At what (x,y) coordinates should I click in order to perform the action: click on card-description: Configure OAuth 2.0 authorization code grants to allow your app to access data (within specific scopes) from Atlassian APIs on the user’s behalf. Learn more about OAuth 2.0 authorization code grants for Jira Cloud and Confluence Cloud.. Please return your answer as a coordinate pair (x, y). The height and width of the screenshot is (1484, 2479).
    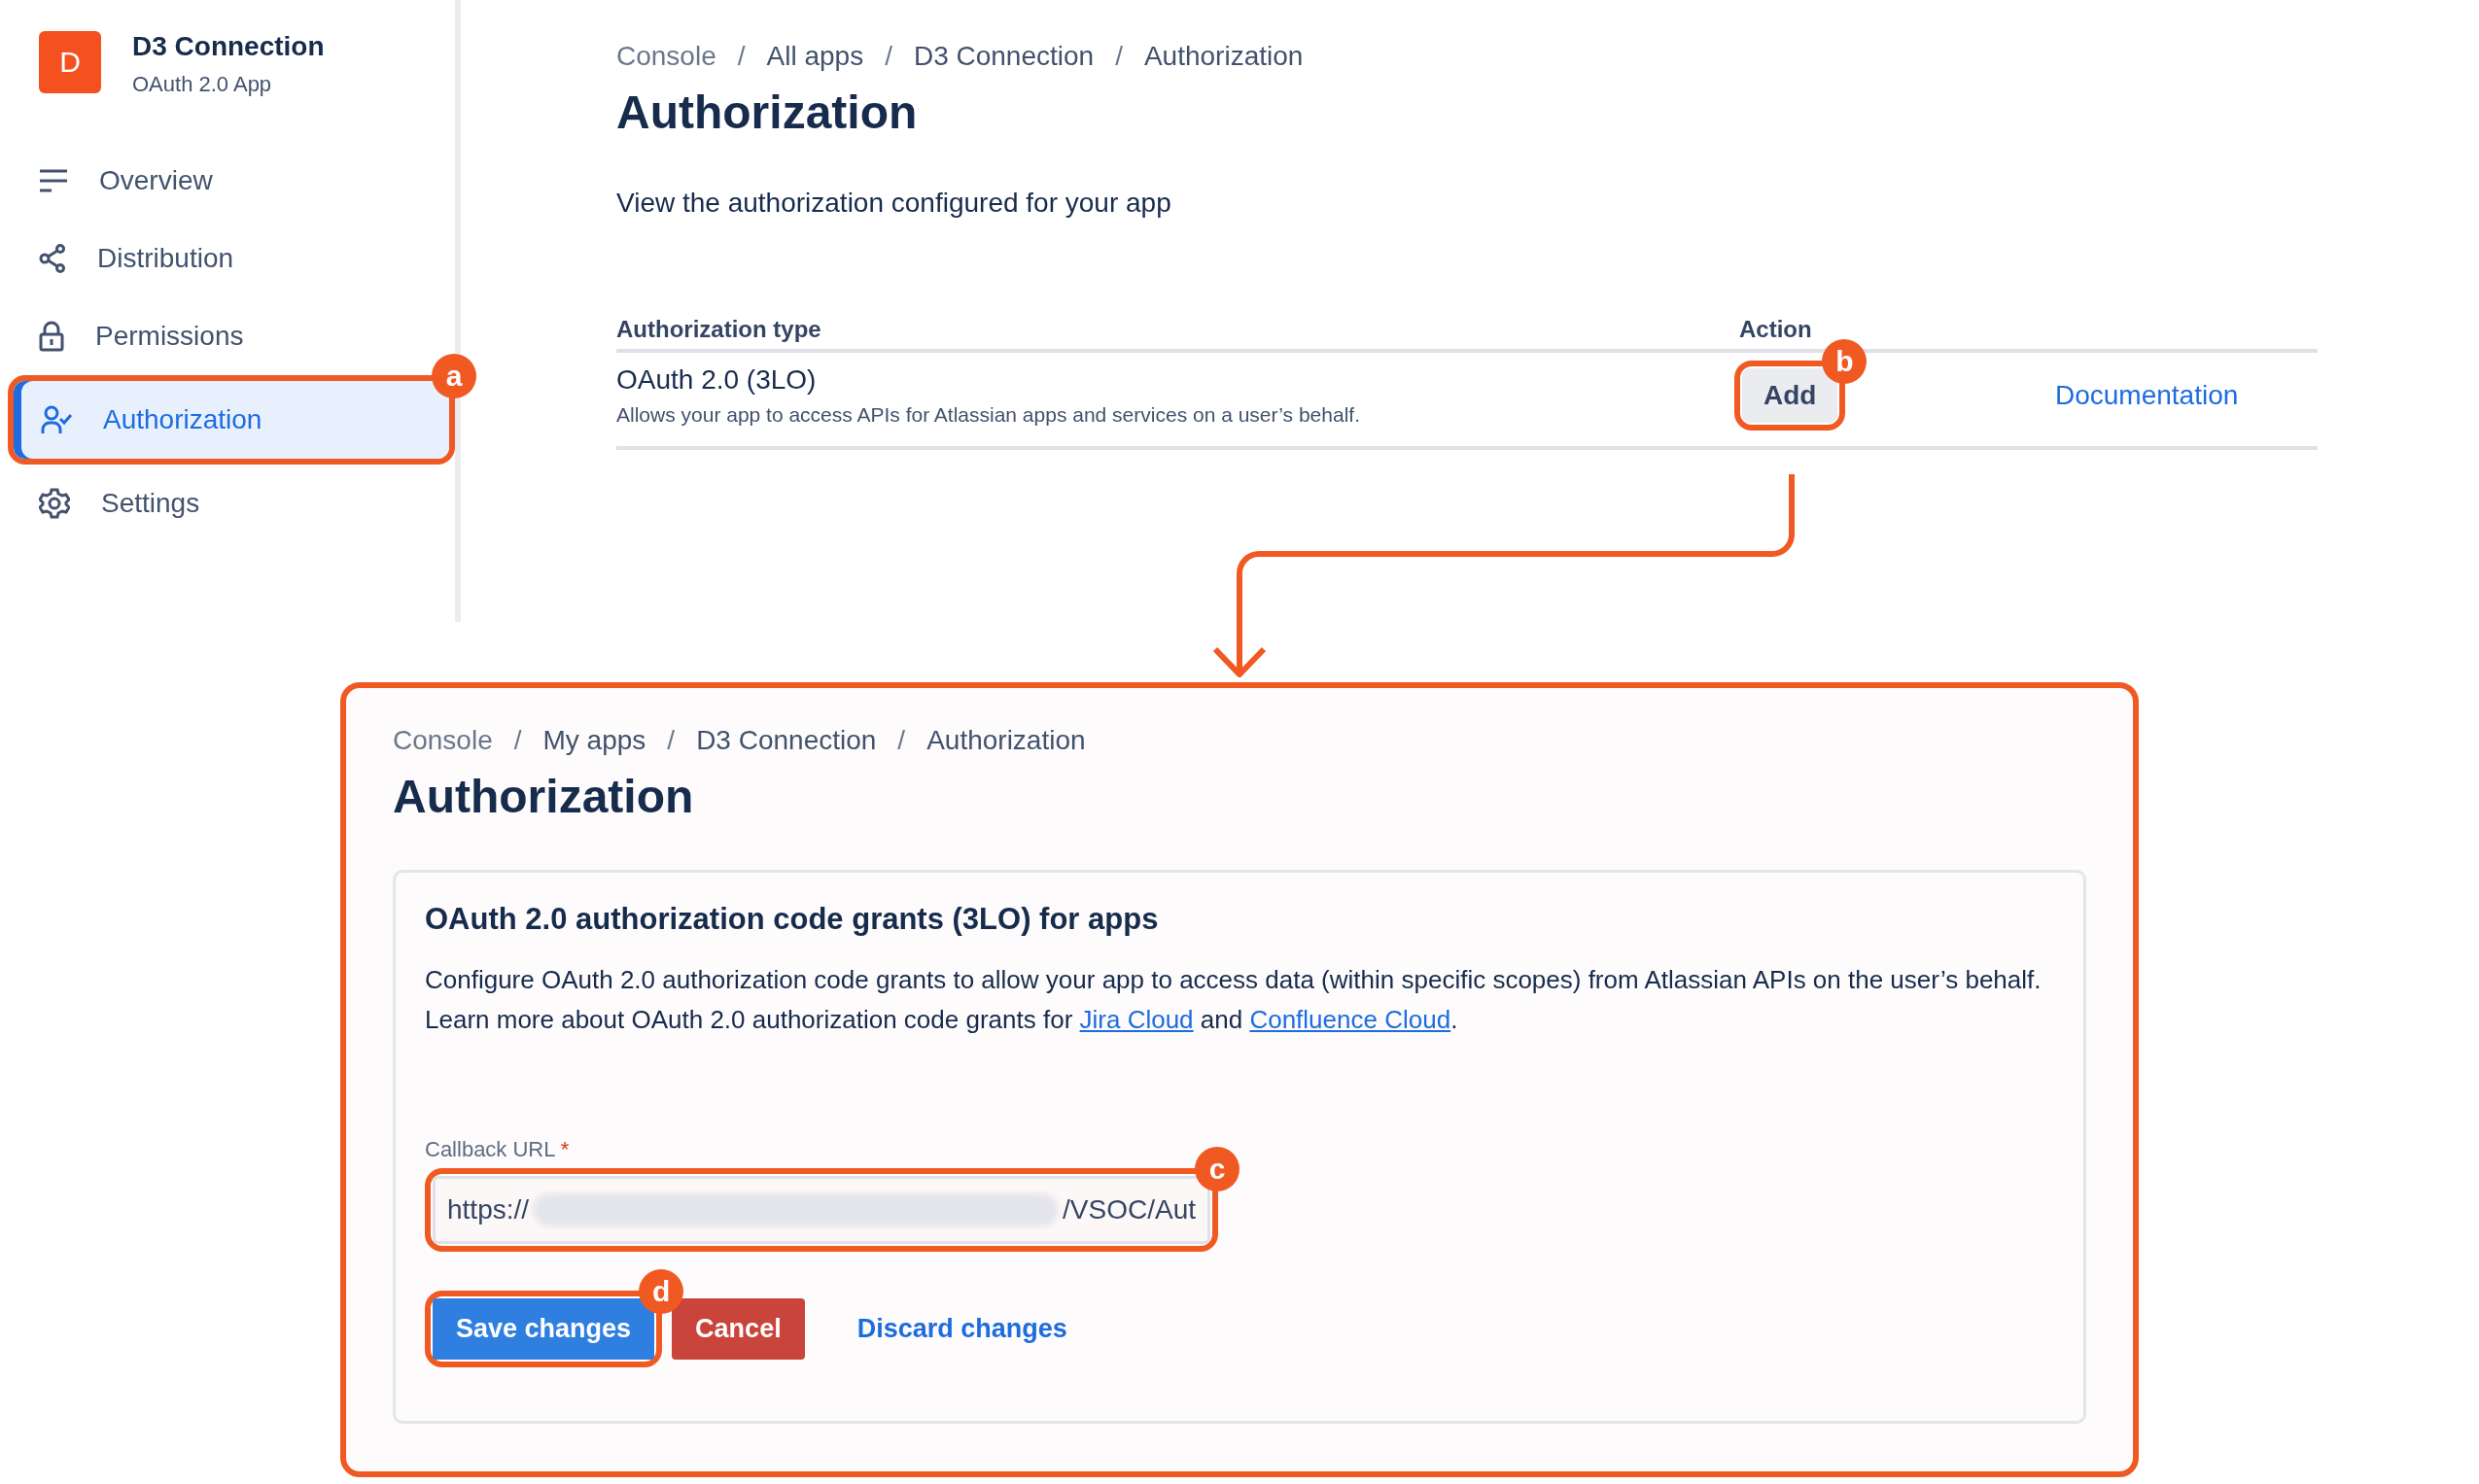
    Looking at the image, I should click on (1234, 1000).